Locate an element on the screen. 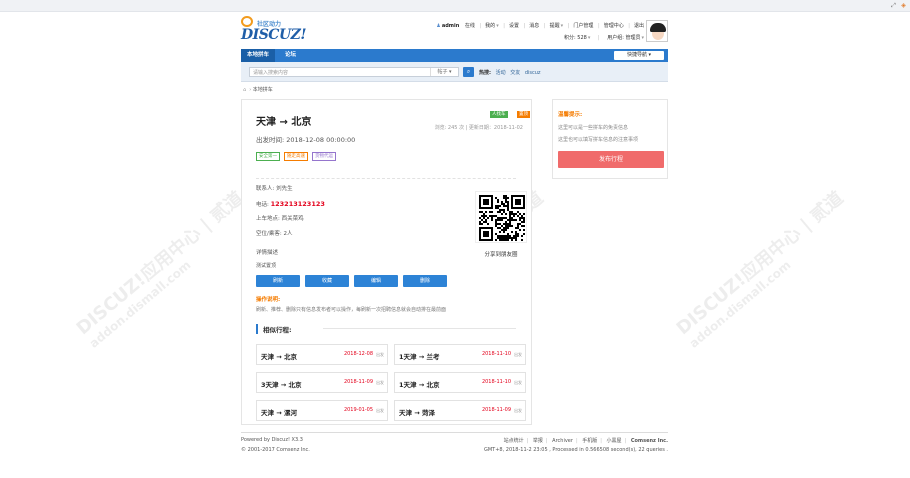  hot-searches: 热搜: 活动 交友 discuz is located at coordinates (510, 73).